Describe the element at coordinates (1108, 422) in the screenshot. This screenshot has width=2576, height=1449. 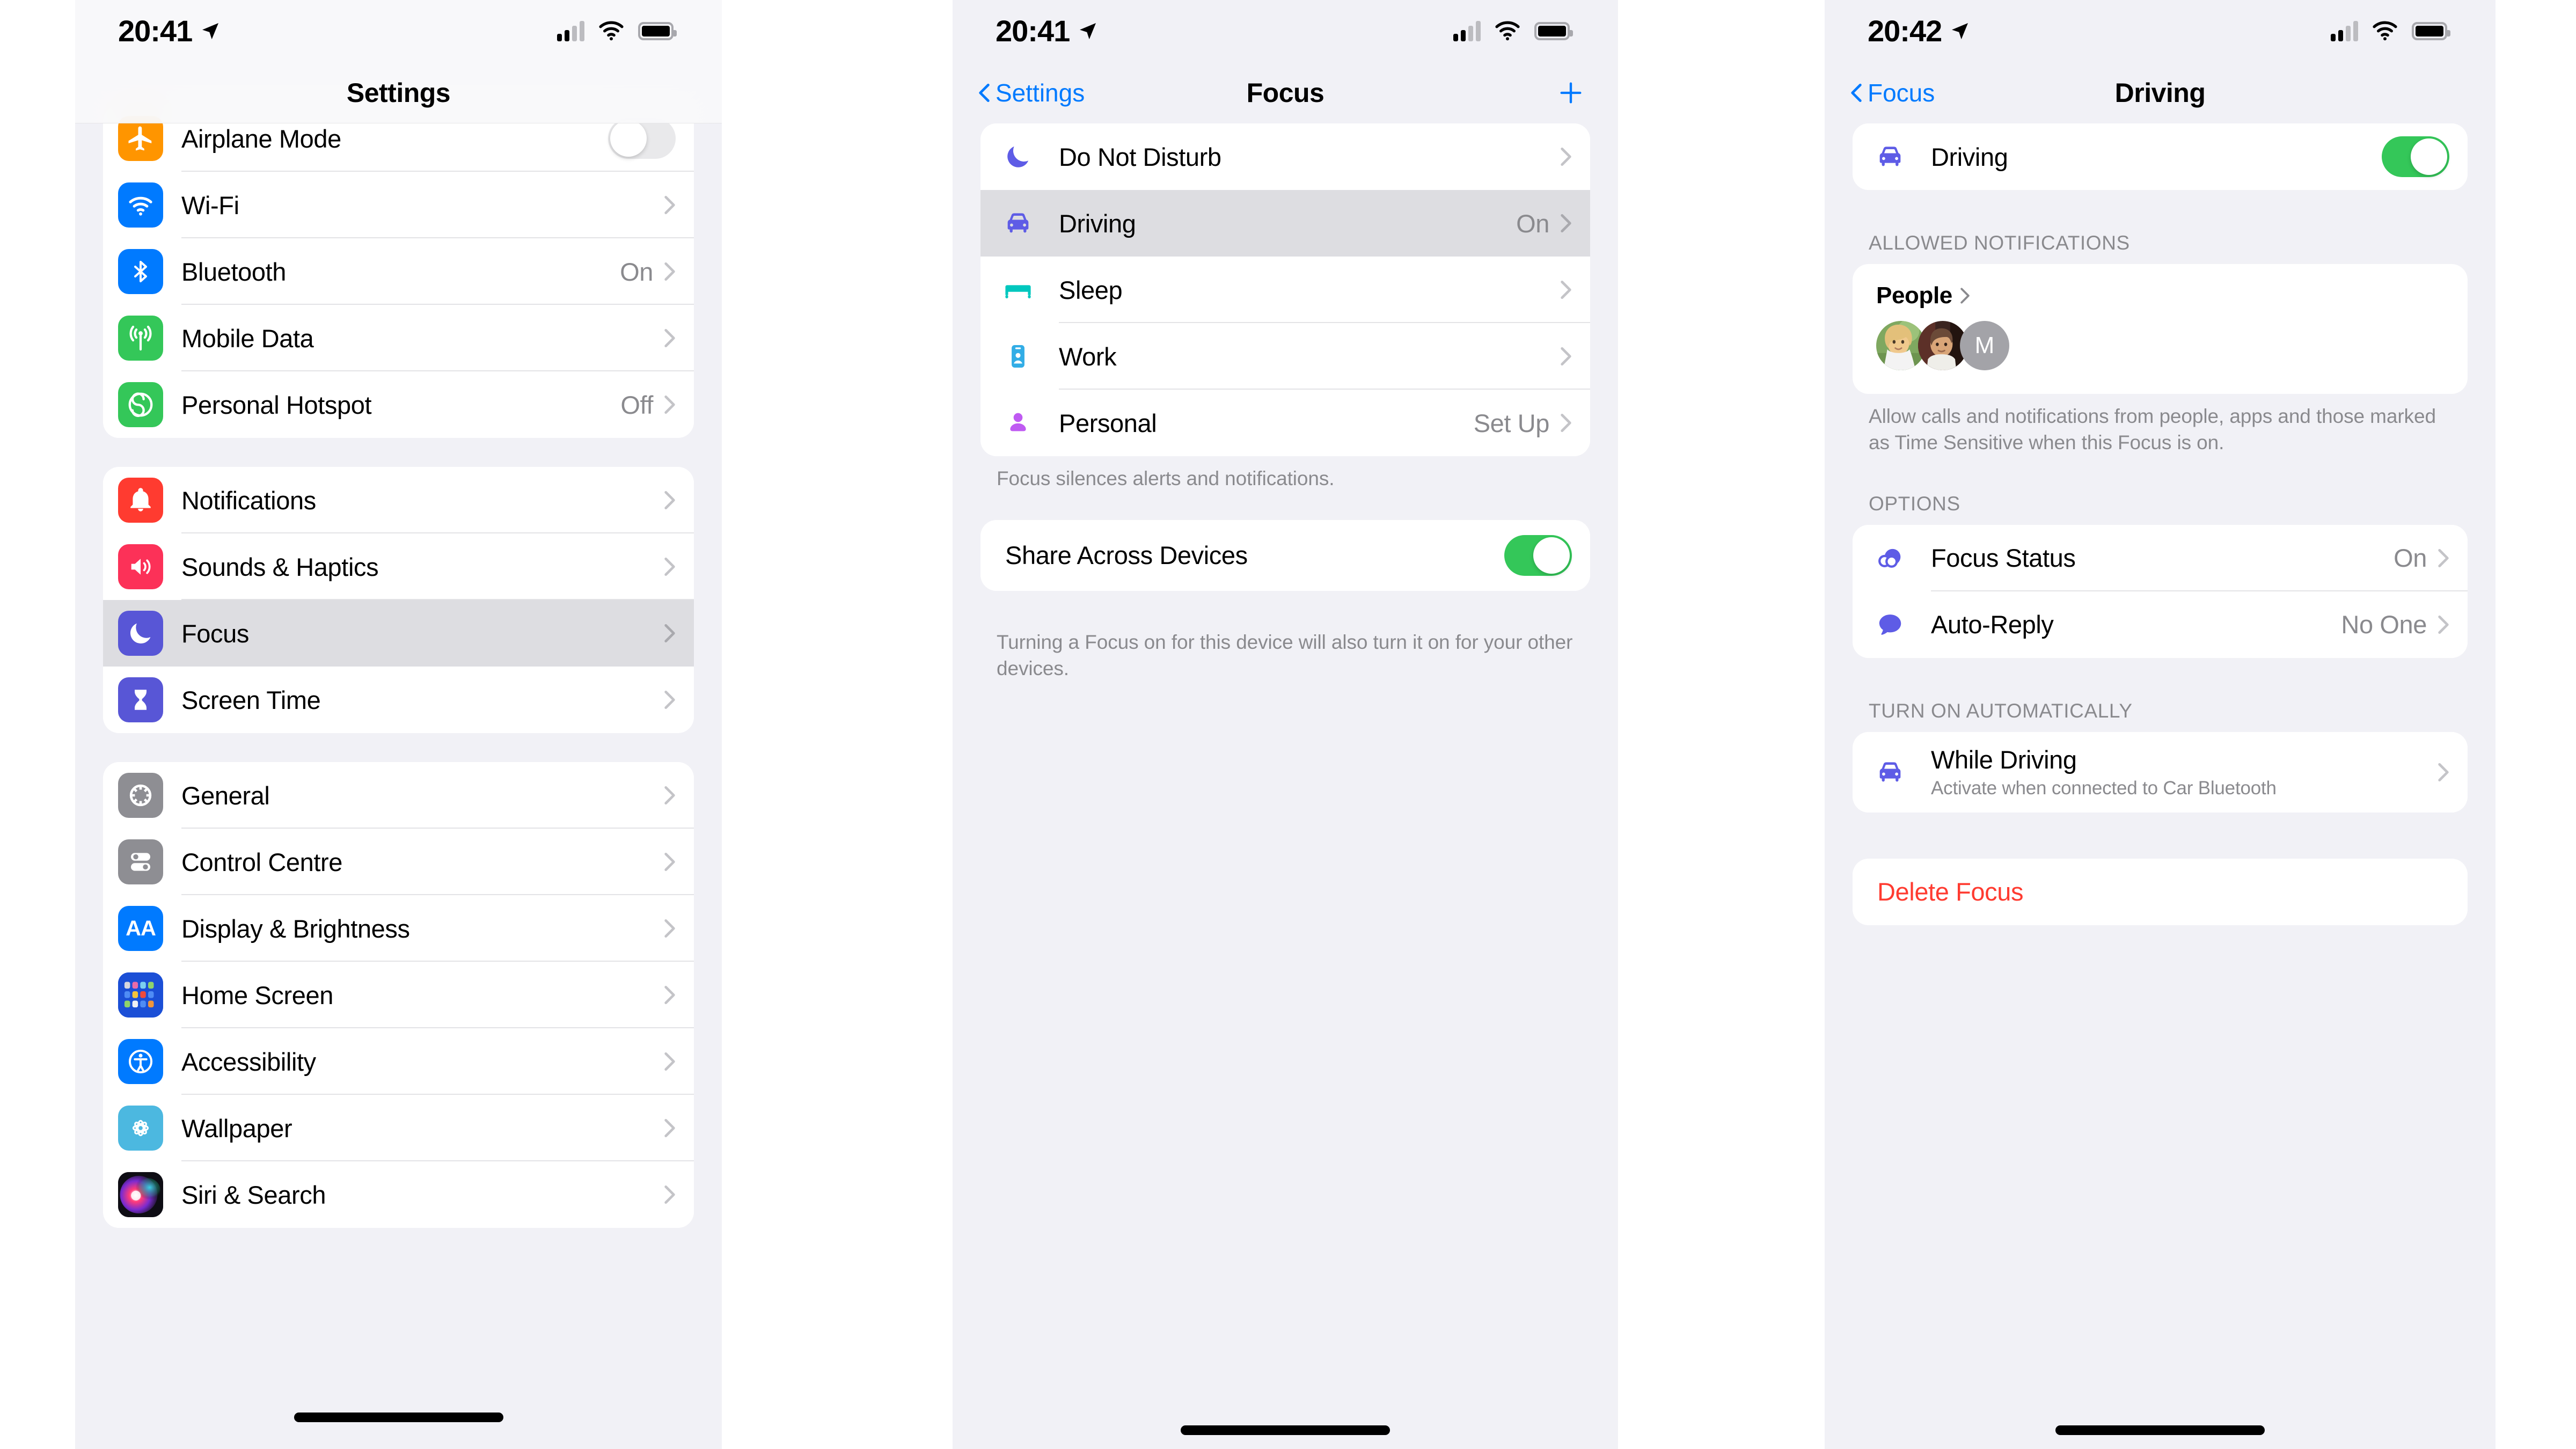
I see `row-label: Personal` at that location.